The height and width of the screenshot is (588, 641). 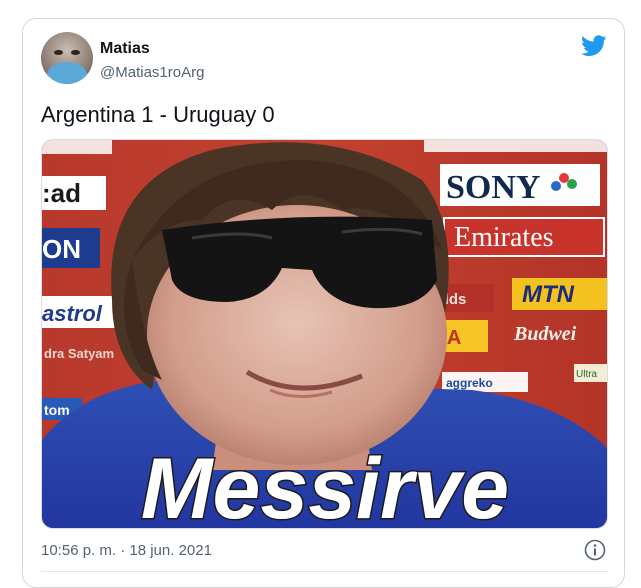 What do you see at coordinates (126, 550) in the screenshot?
I see `tweet-timestamp: 10:56 p. m. · 18 jun. 2021` at bounding box center [126, 550].